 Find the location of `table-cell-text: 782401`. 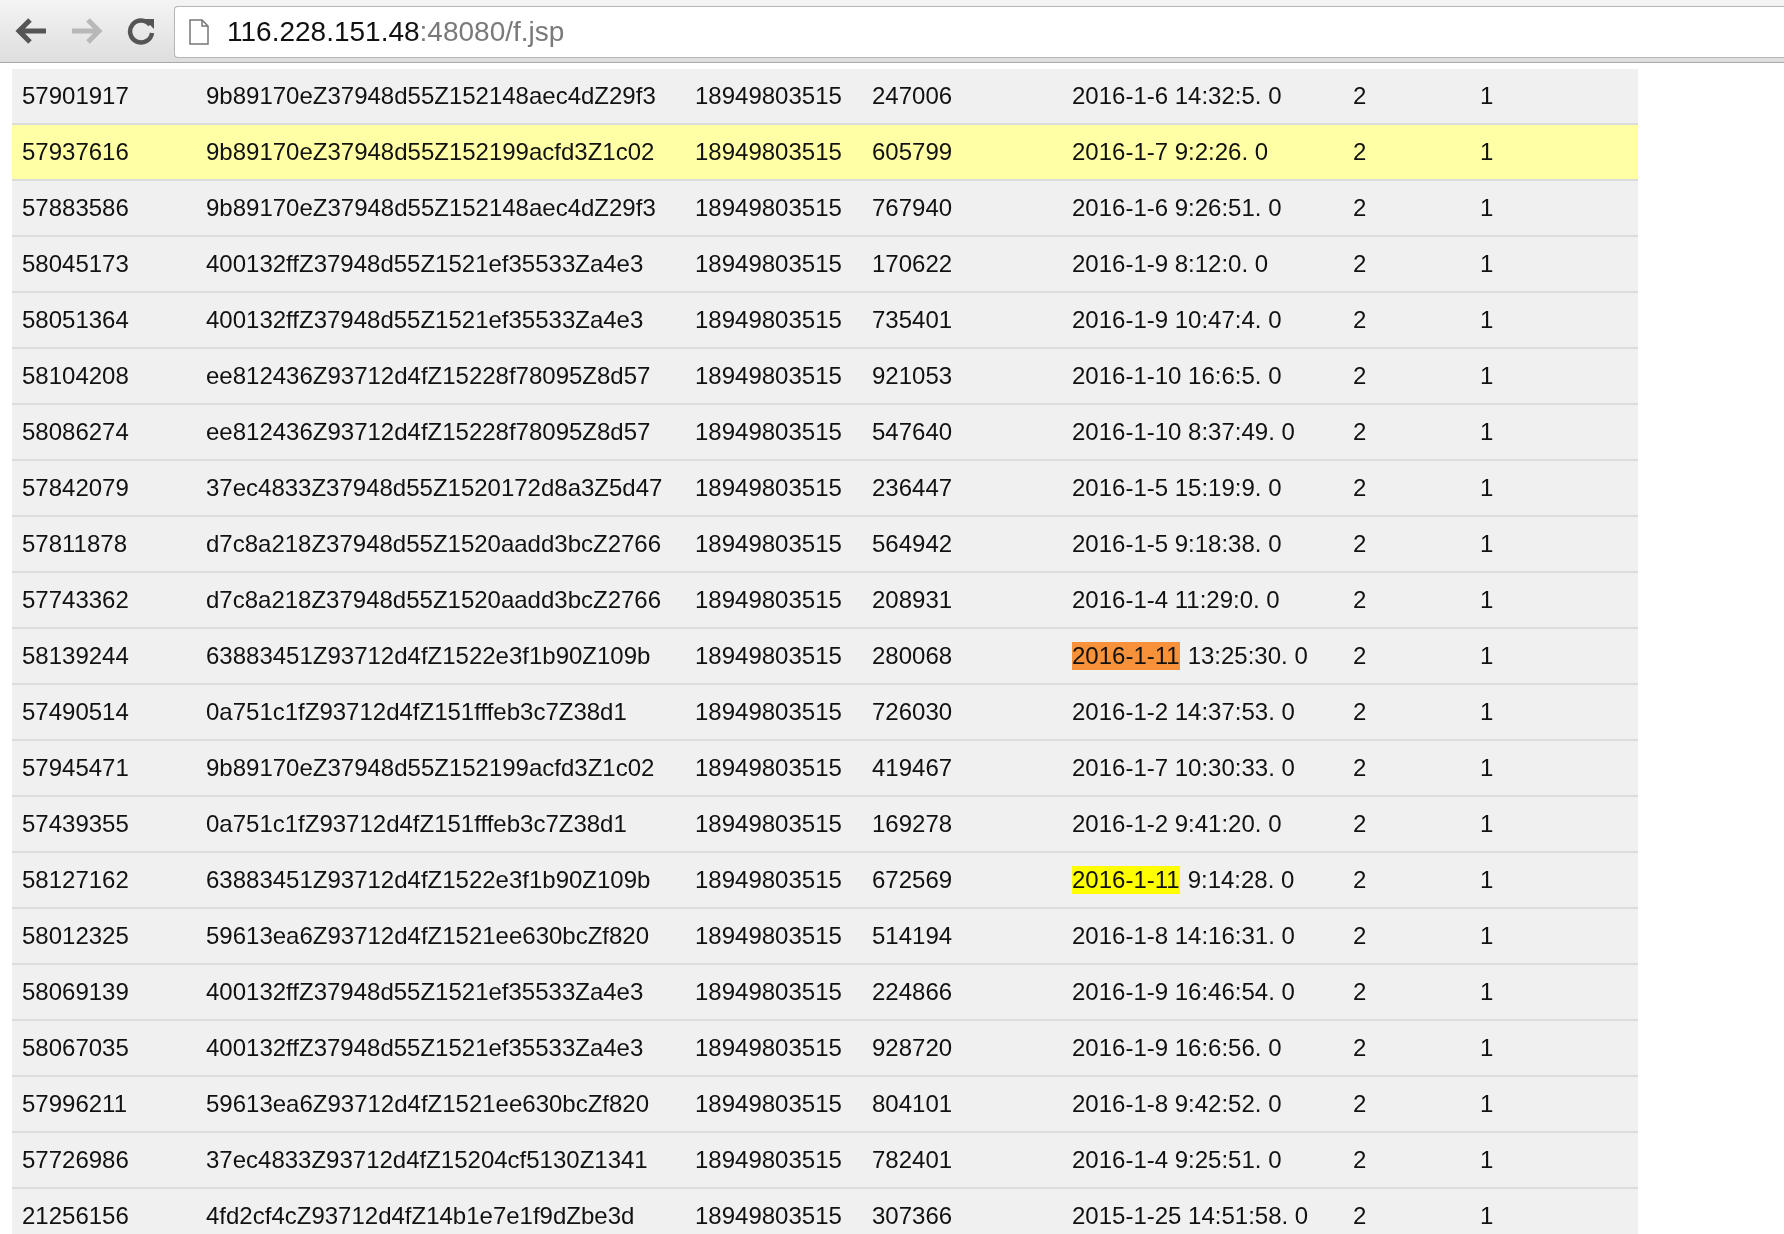

table-cell-text: 782401 is located at coordinates (912, 1160).